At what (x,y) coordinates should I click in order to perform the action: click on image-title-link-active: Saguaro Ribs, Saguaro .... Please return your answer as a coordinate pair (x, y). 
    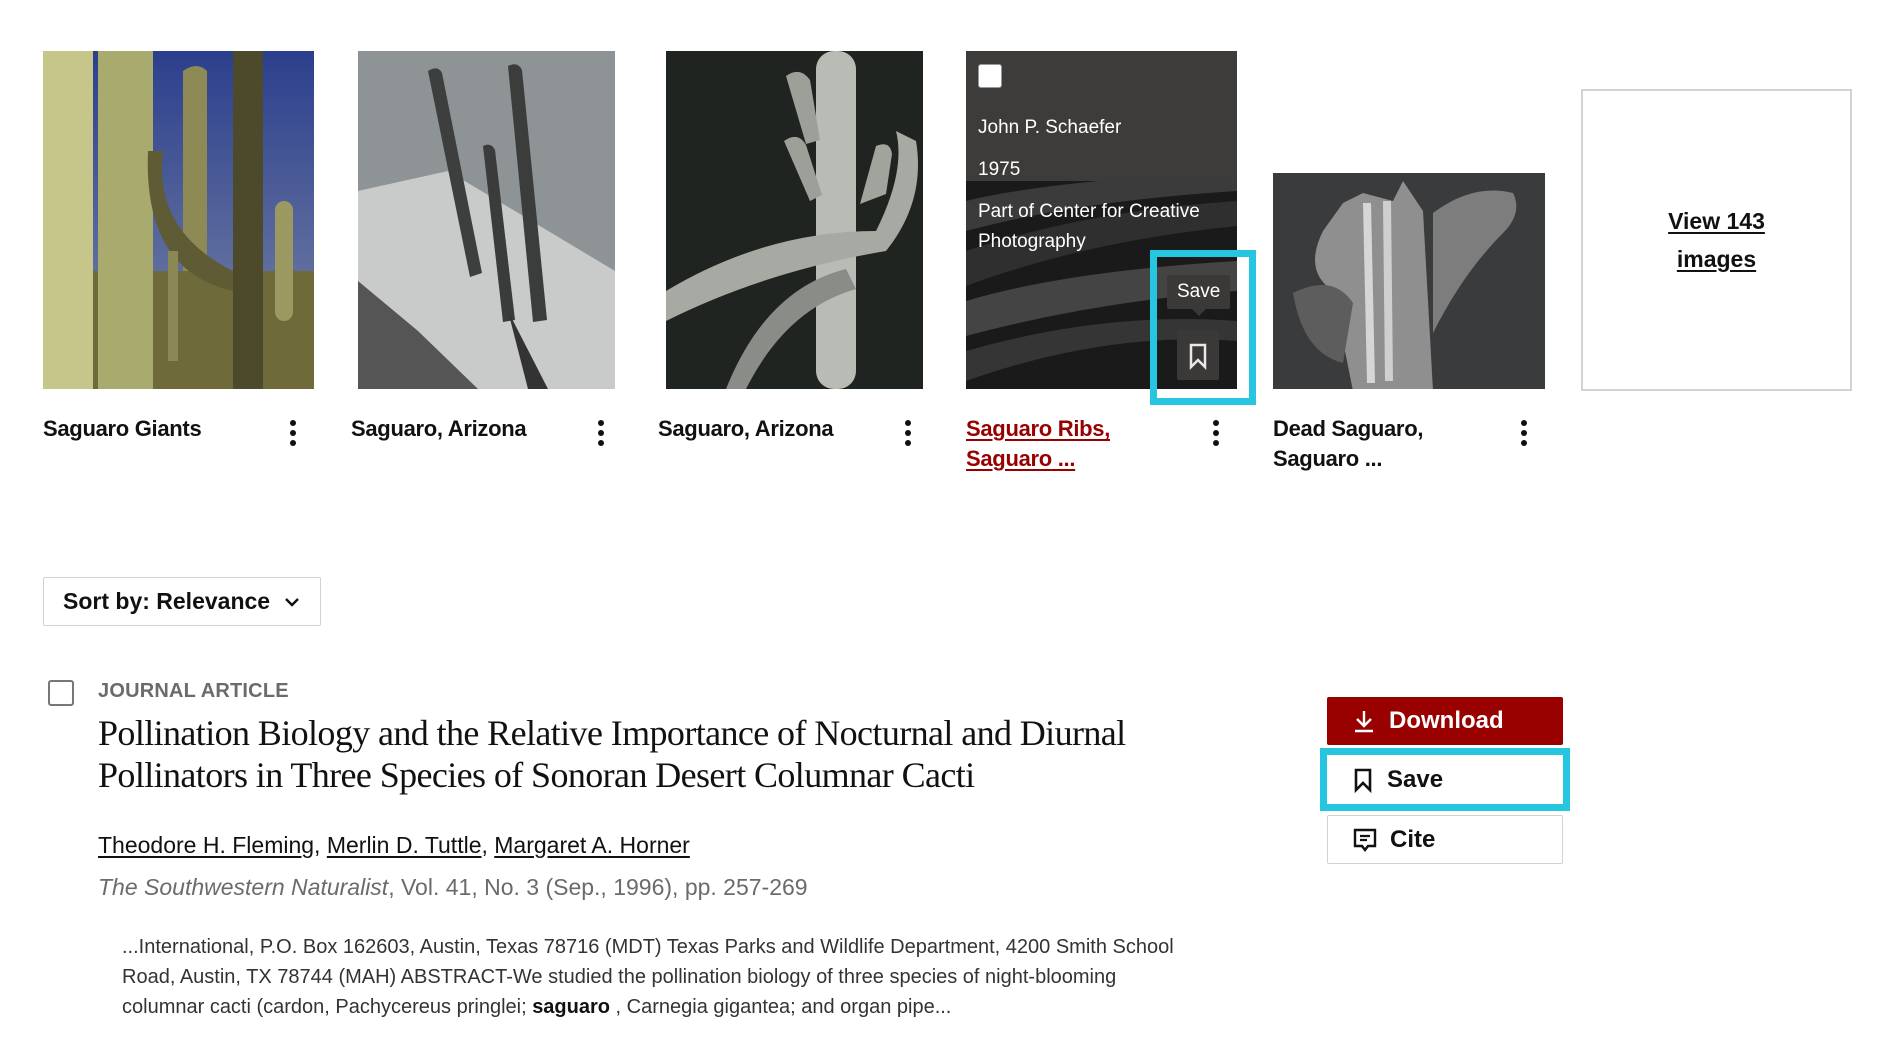
    Looking at the image, I should click on (1038, 444).